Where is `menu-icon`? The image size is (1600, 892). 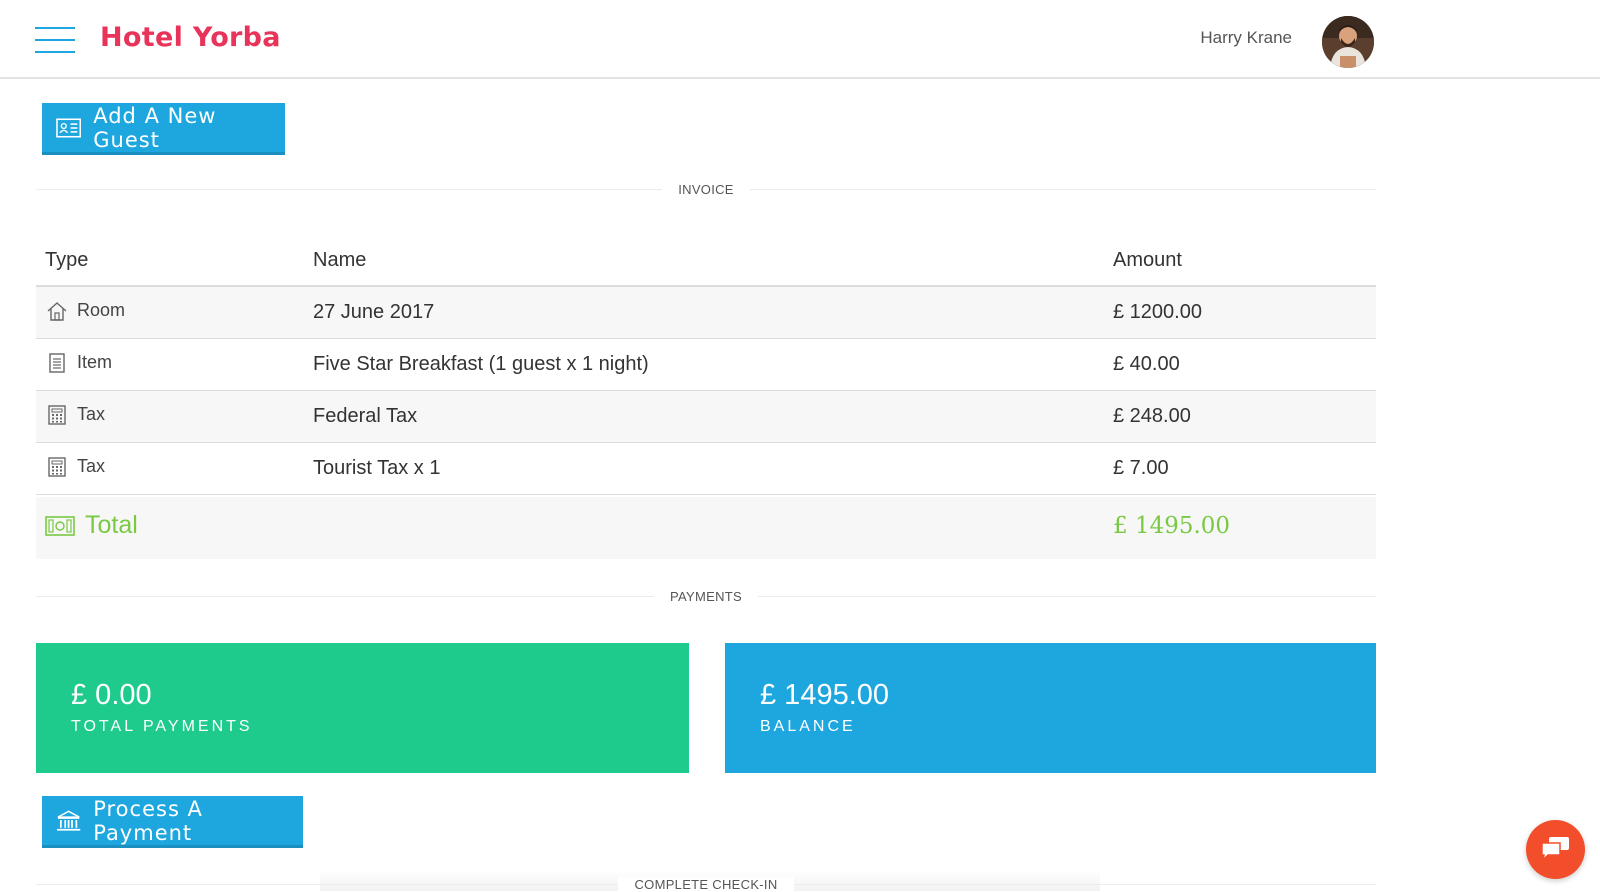
menu-icon is located at coordinates (55, 40).